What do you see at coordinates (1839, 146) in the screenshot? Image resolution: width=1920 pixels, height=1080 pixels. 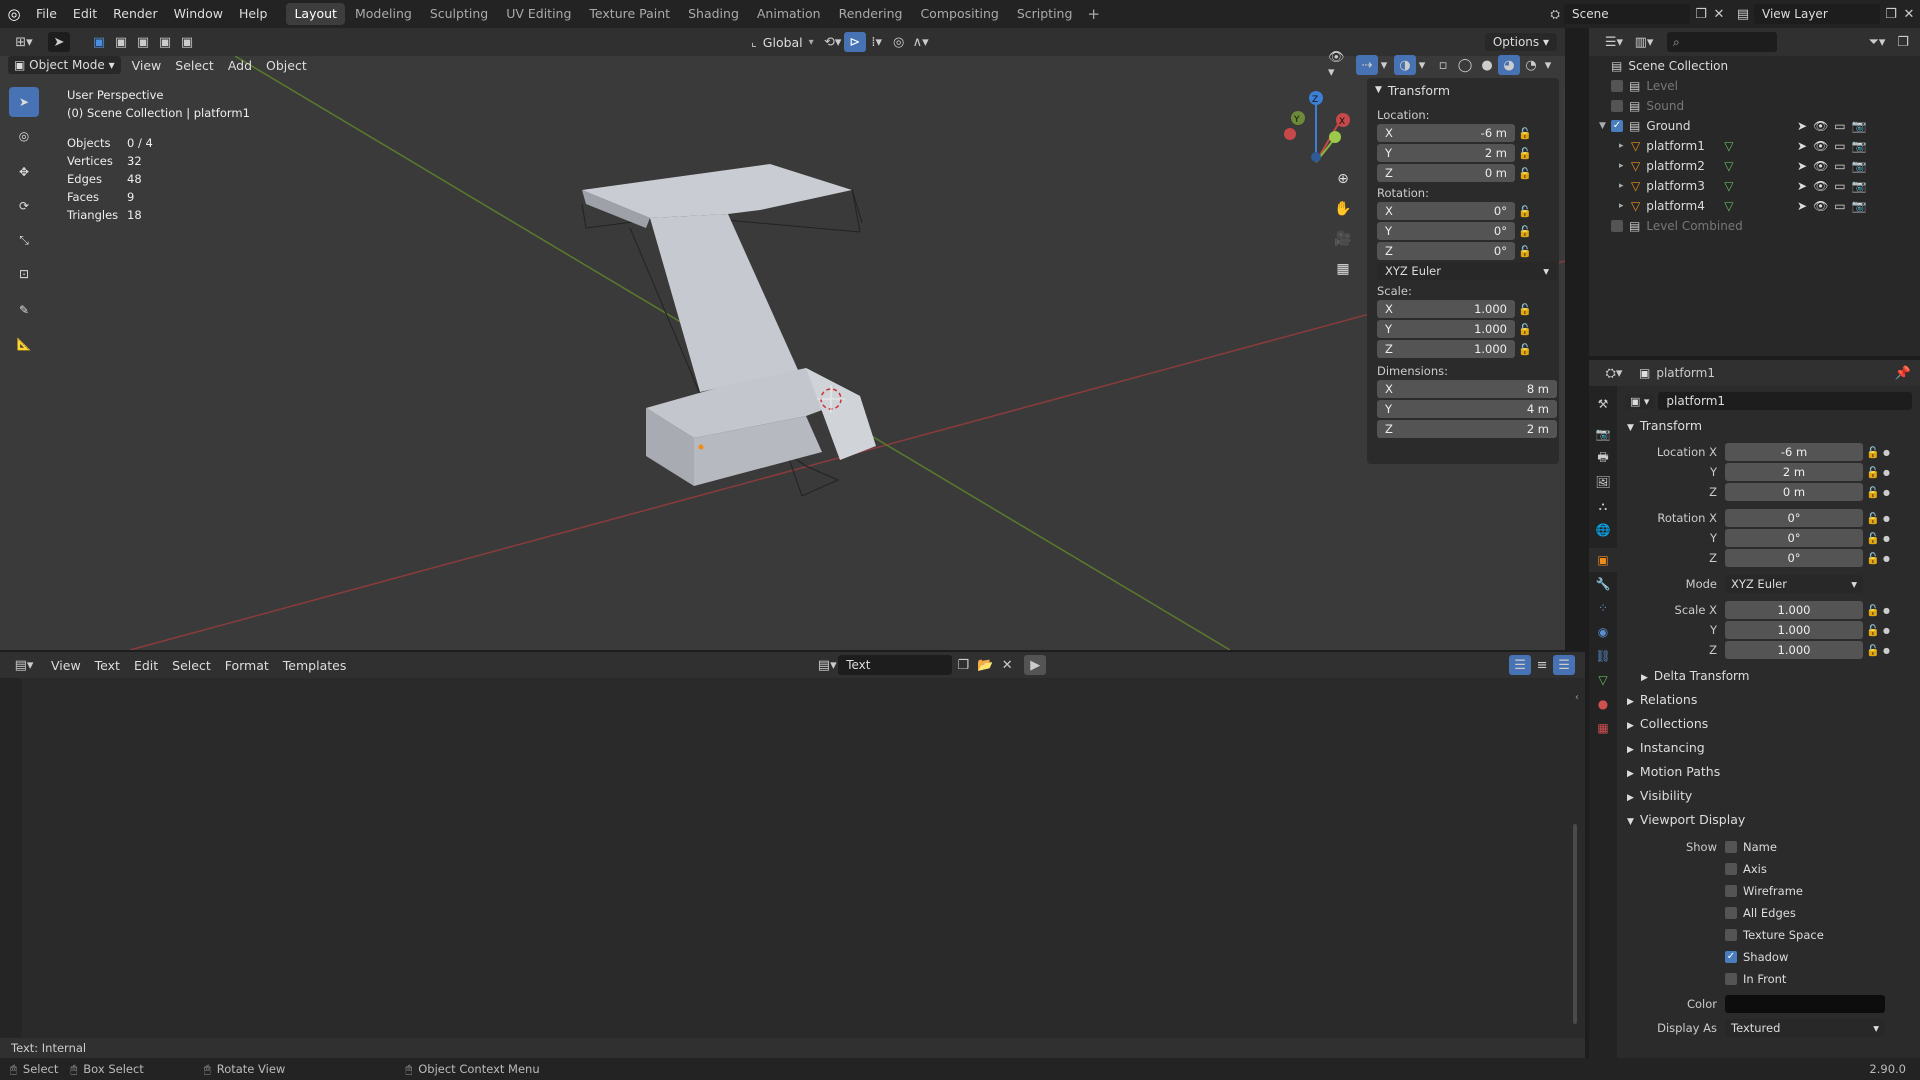 I see `monitor-icon: ▭` at bounding box center [1839, 146].